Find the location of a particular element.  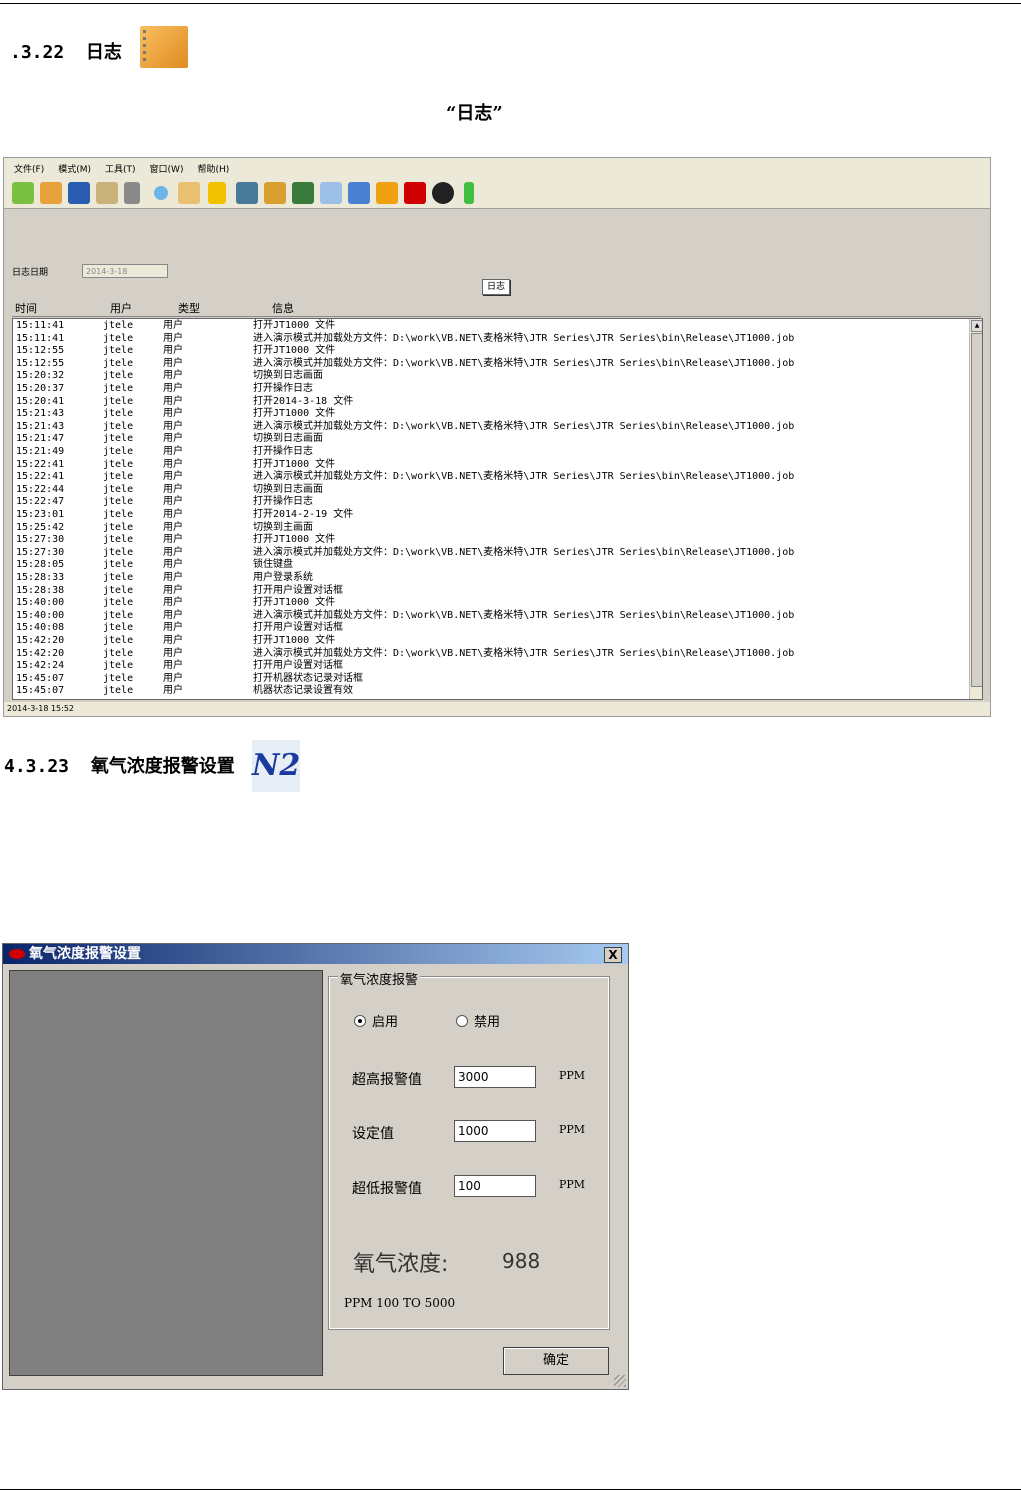

cell-info: 打开2014-3-18 文件 is located at coordinates (303, 401).